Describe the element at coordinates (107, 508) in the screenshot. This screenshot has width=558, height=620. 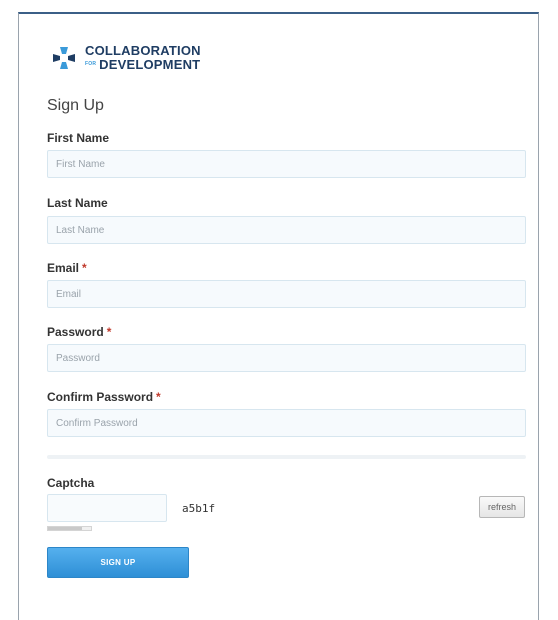
I see `captcha-input` at that location.